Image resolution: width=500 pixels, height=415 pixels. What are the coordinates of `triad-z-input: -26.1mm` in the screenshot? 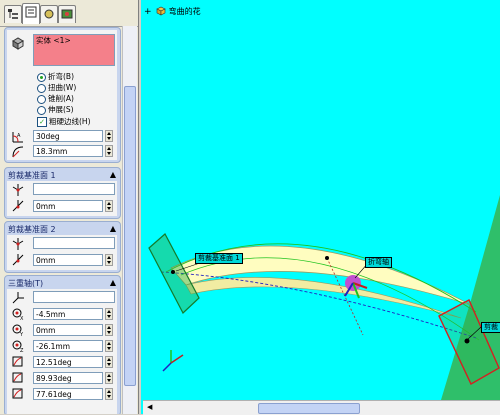 It's located at (68, 346).